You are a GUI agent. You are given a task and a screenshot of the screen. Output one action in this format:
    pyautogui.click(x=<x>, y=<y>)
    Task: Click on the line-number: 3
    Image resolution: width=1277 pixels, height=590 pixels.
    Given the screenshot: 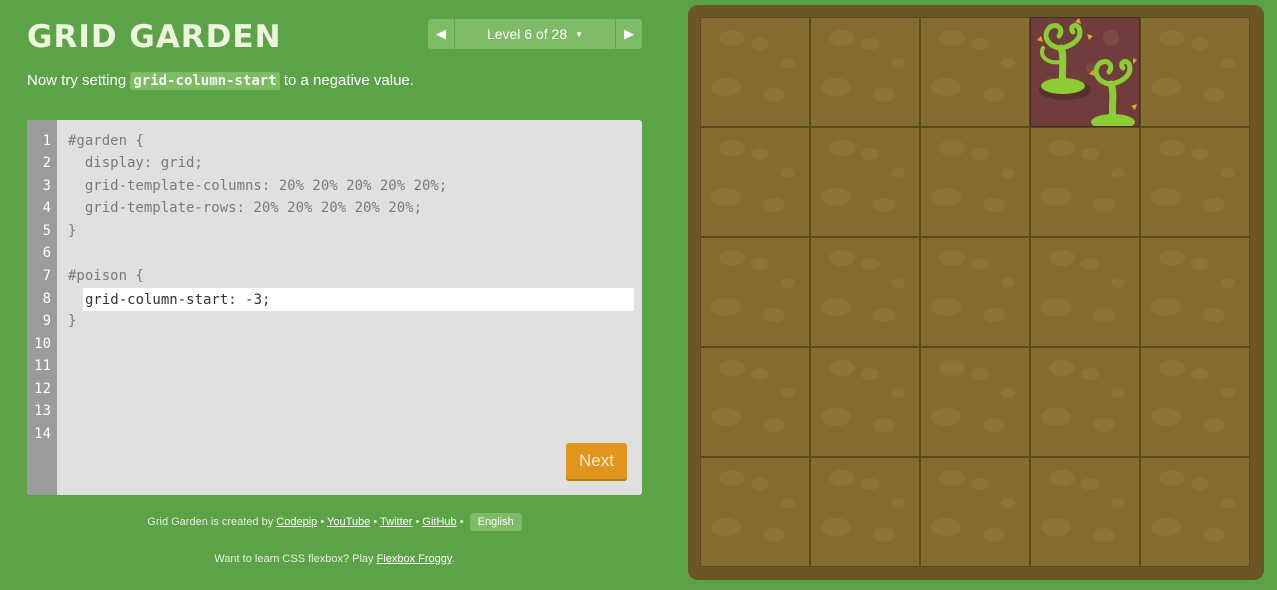 What is the action you would take?
    pyautogui.click(x=46, y=186)
    